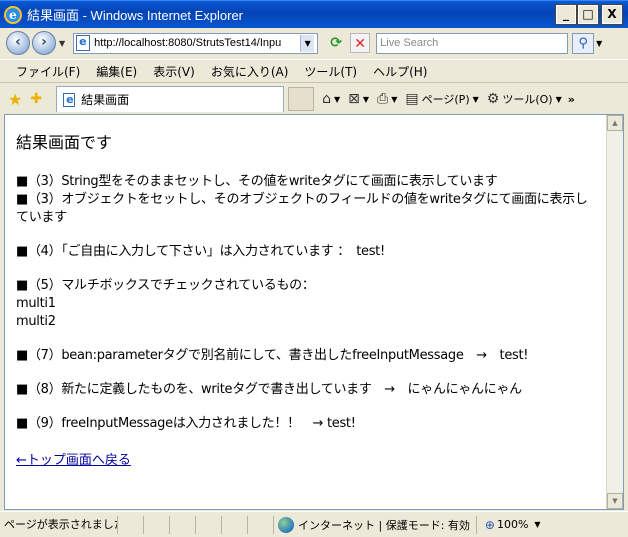 The image size is (628, 537). What do you see at coordinates (69, 99) in the screenshot?
I see `tab-page-icon` at bounding box center [69, 99].